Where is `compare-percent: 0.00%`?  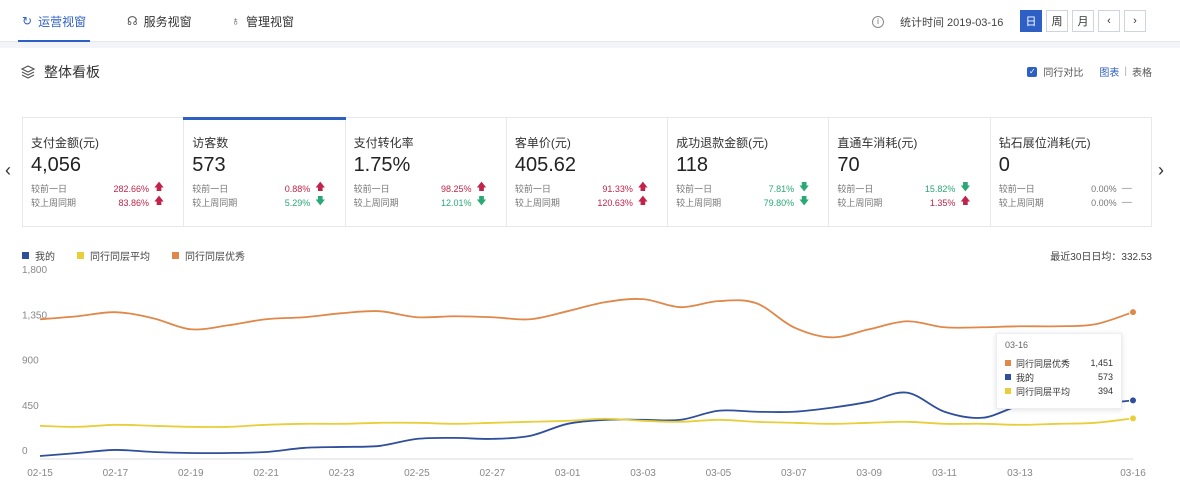 compare-percent: 0.00% is located at coordinates (1104, 202).